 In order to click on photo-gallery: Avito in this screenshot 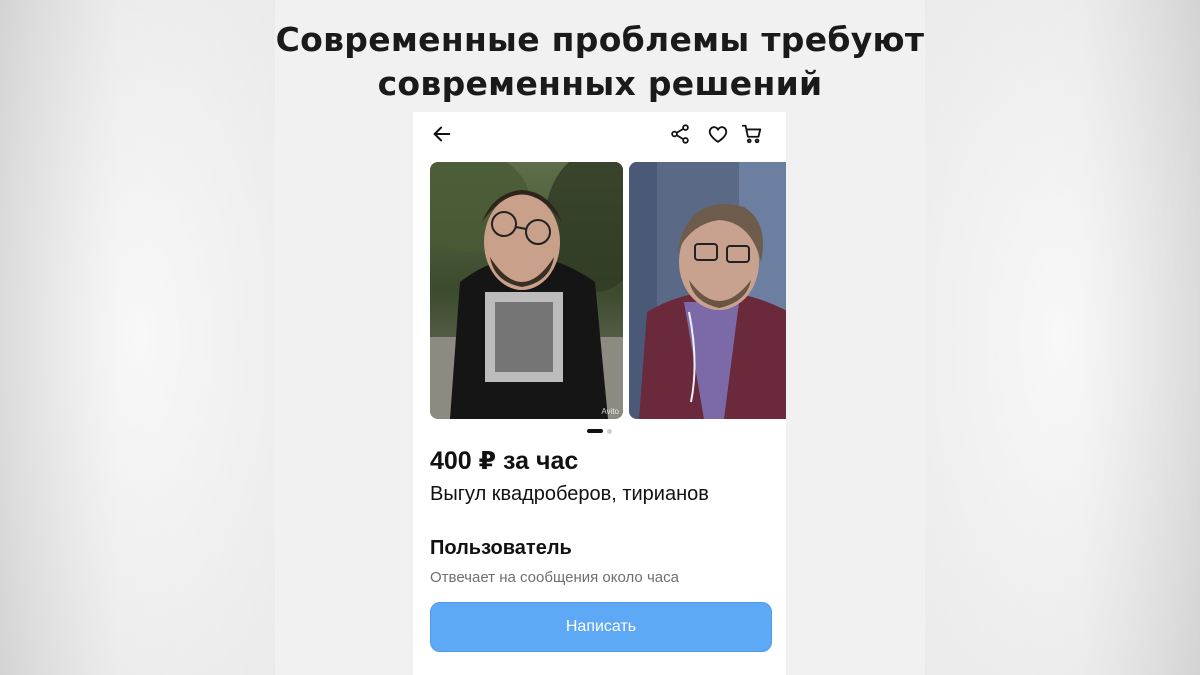, I will do `click(608, 290)`.